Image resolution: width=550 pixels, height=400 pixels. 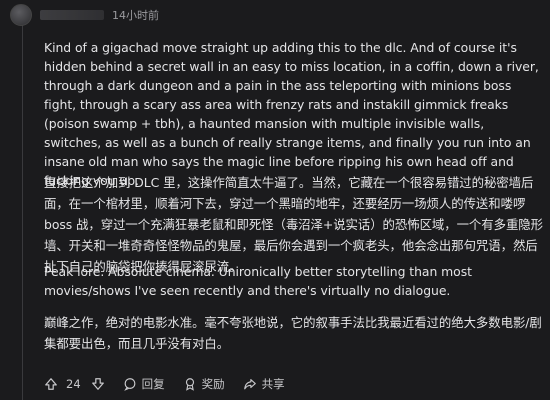 I want to click on speech-bubble-icon, so click(x=130, y=384).